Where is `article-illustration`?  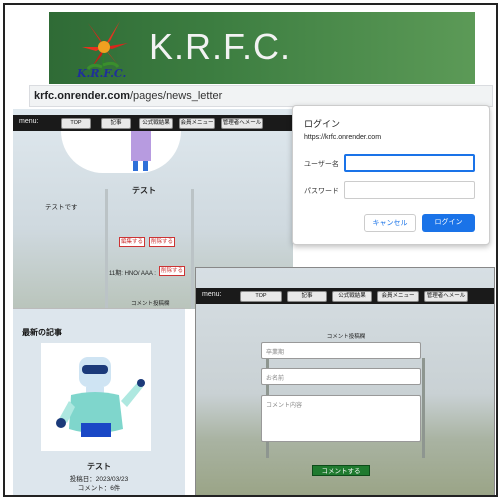
article-illustration is located at coordinates (121, 152).